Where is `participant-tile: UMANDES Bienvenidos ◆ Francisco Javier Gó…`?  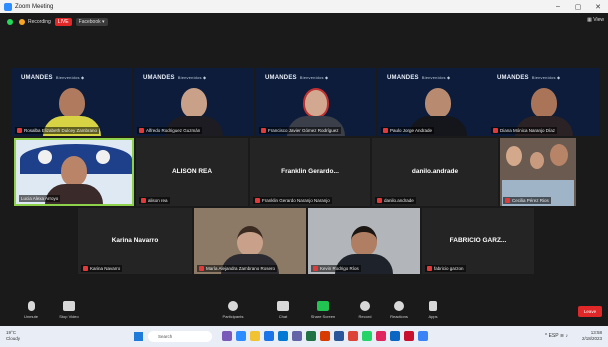
participant-tile: UMANDES Bienvenidos ◆ Francisco Javier Gó… is located at coordinates (316, 102).